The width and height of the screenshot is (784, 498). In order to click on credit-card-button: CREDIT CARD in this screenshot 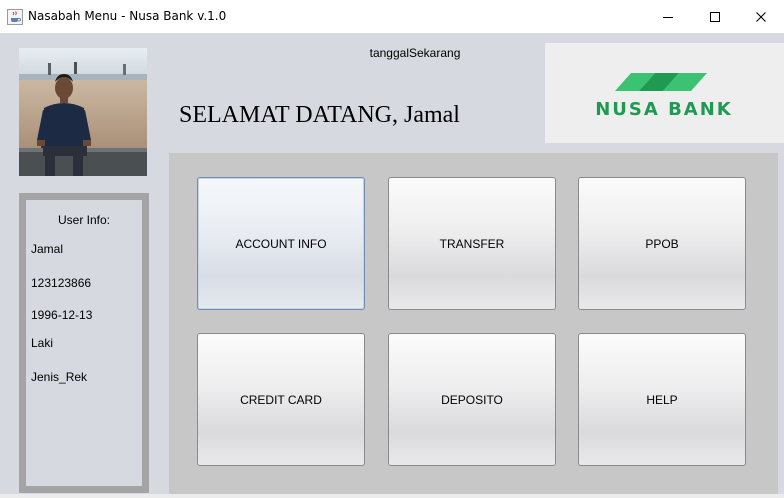, I will do `click(281, 399)`.